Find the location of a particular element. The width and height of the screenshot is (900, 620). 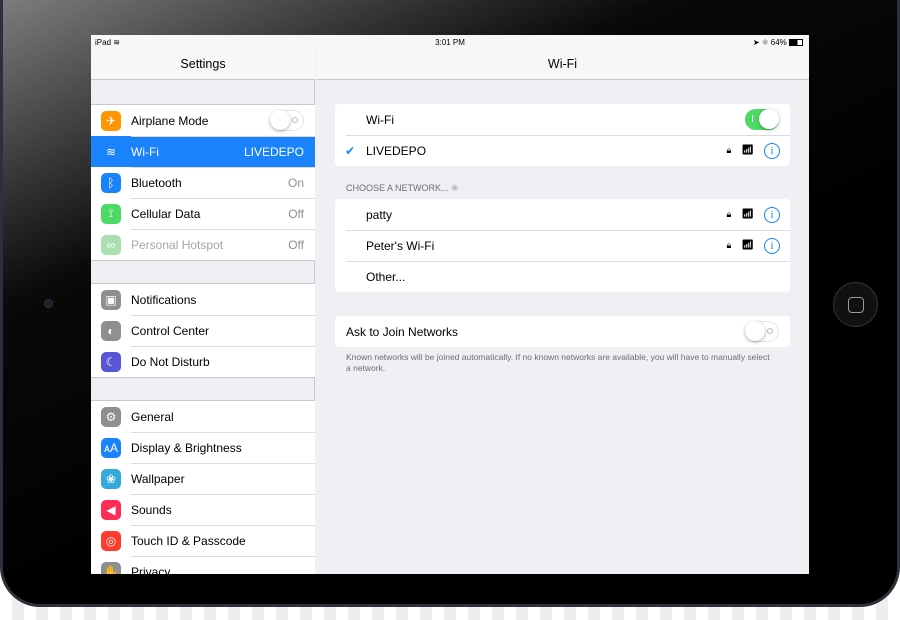

ask-to-join-toggle is located at coordinates (762, 331).